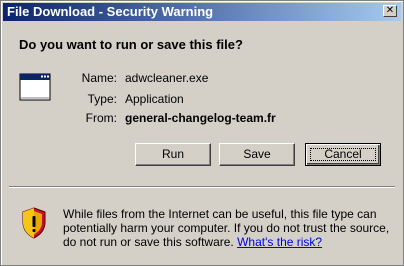 The image size is (404, 266). What do you see at coordinates (110, 11) in the screenshot?
I see `window-title: File Download - Security Warning` at bounding box center [110, 11].